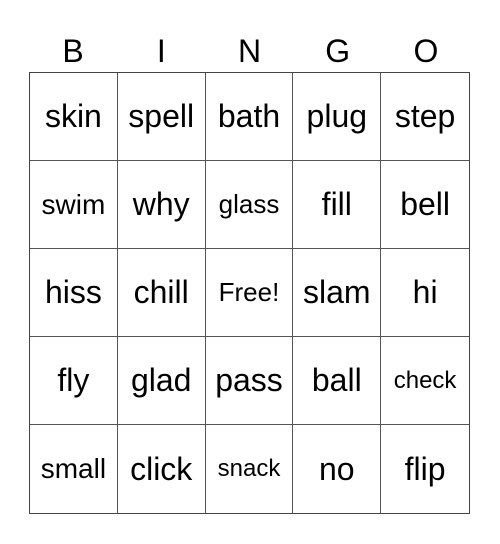 This screenshot has width=500, height=544. I want to click on bingo-cell: swim, so click(74, 205).